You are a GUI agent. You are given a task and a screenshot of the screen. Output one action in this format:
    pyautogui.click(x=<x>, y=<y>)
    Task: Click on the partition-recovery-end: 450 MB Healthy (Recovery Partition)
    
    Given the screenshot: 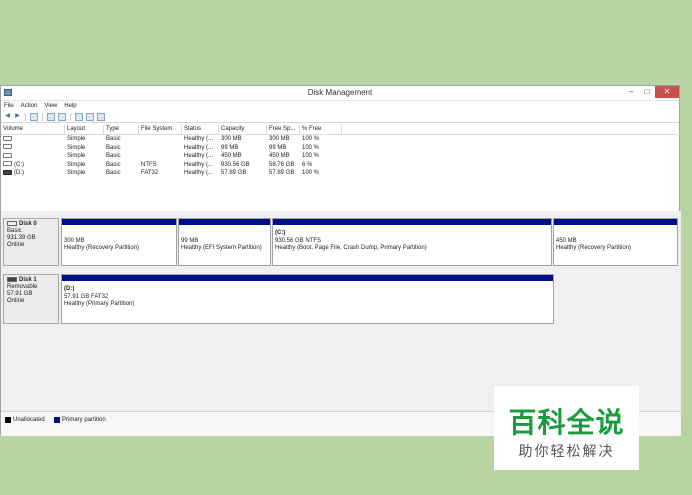 What is the action you would take?
    pyautogui.click(x=615, y=242)
    